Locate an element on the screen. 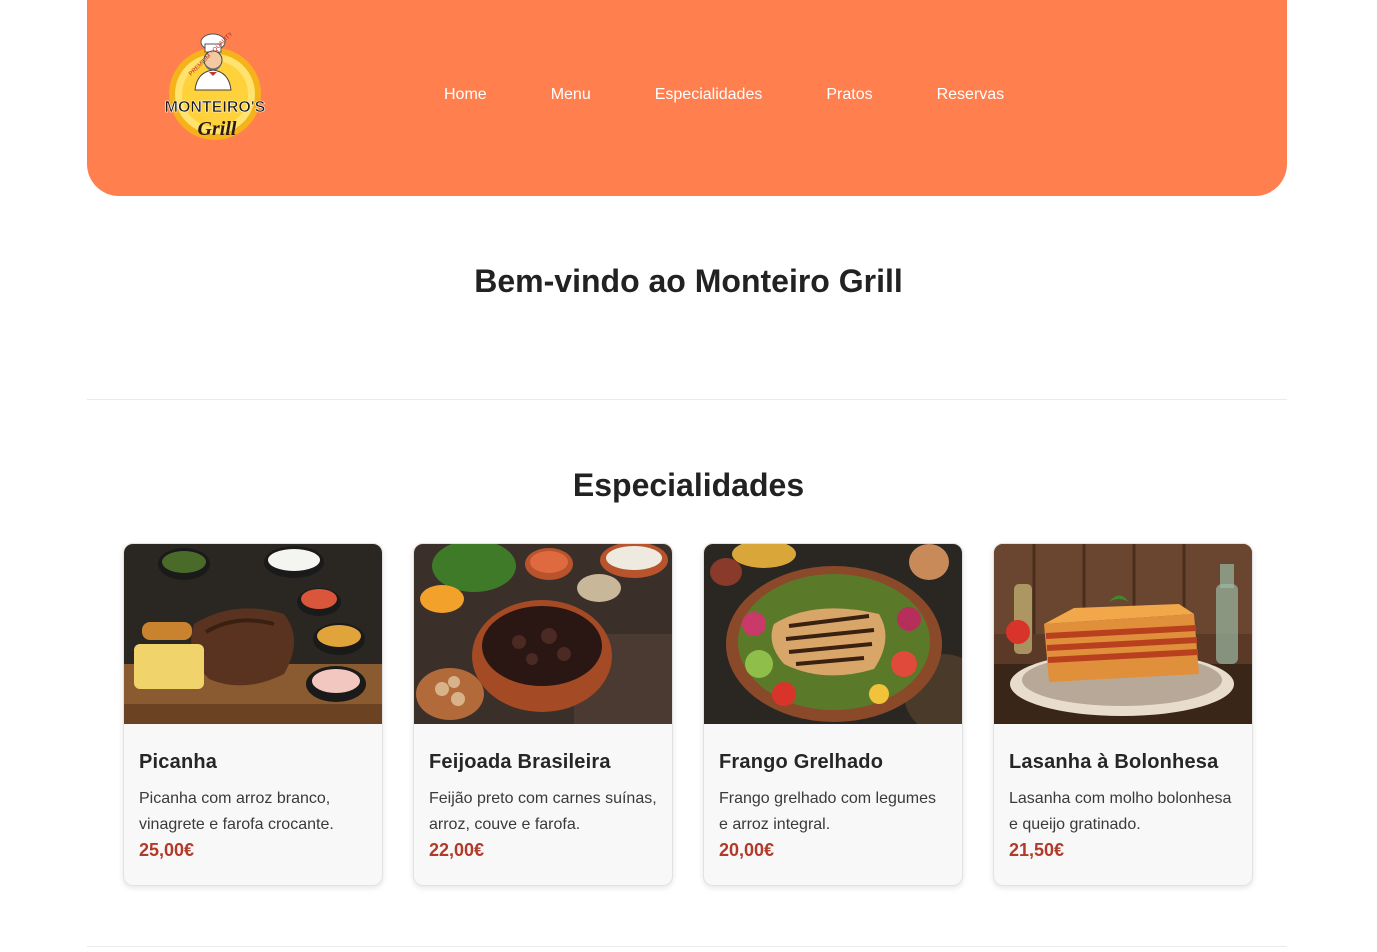  dish-name: Feijoada Brasileira is located at coordinates (520, 762).